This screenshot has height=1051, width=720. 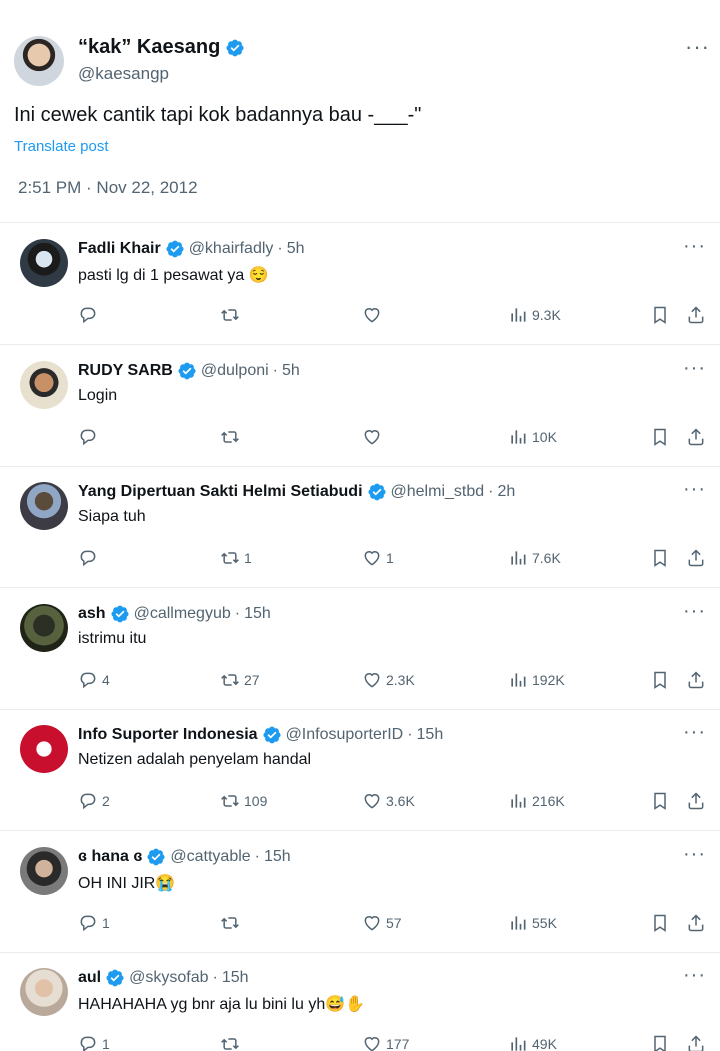 I want to click on like-button: 1, so click(x=378, y=558).